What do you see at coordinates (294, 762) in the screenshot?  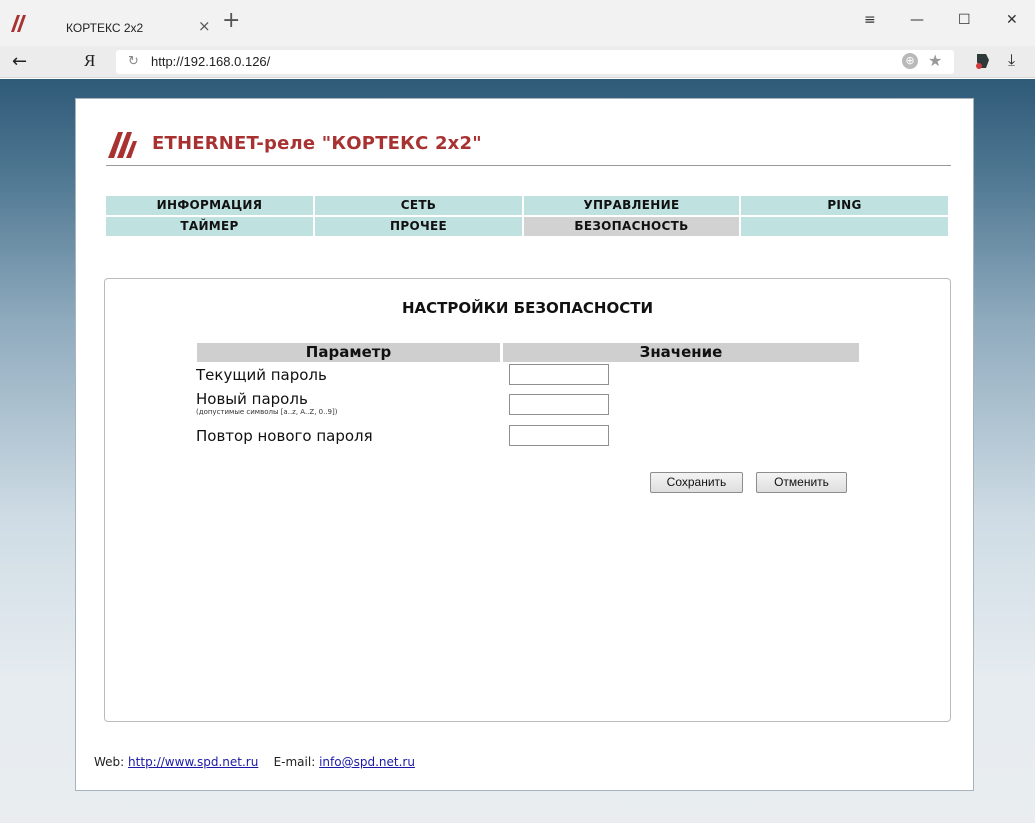 I see `footer-email-label: E-mail:` at bounding box center [294, 762].